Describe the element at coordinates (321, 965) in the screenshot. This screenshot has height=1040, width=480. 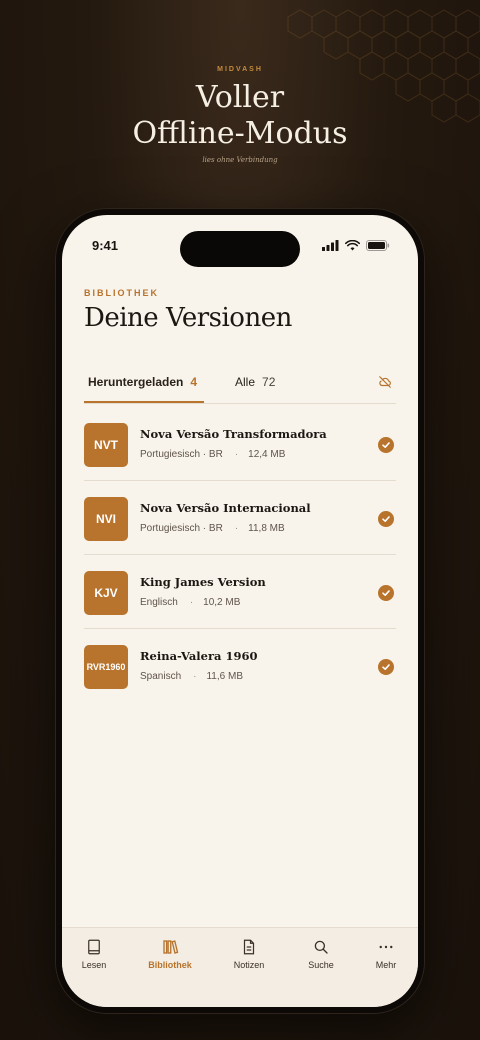
I see `tabbar-label: Suche` at that location.